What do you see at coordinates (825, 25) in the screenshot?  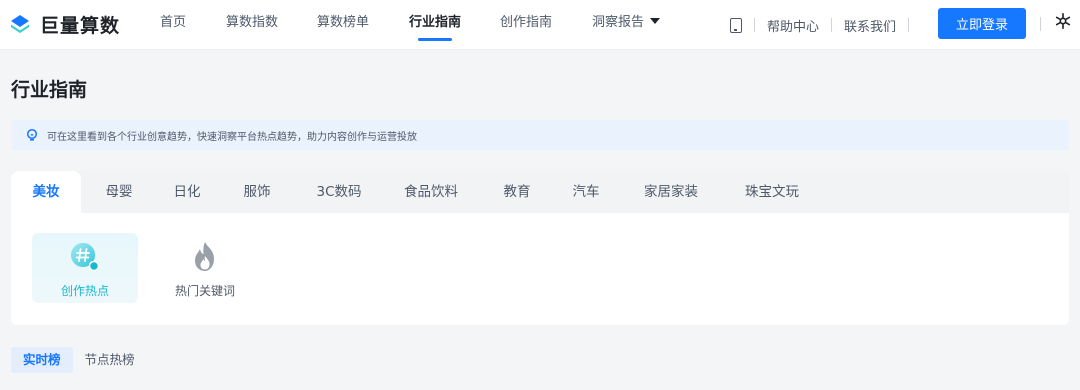 I see `header-tools: 帮助中心 联系我们` at bounding box center [825, 25].